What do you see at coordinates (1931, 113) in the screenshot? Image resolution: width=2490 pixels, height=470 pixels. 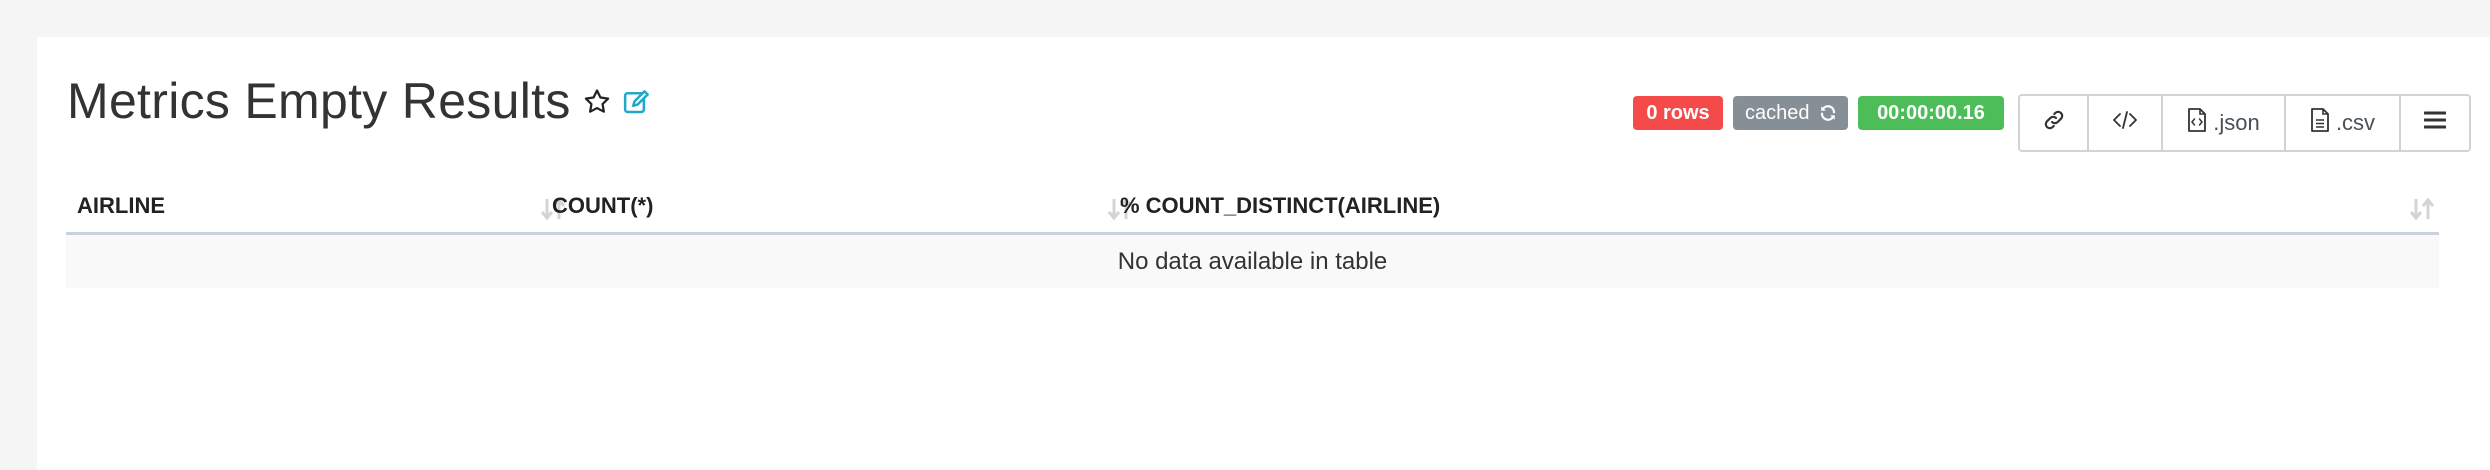 I see `query-duration-badge: 00:00:00.16` at bounding box center [1931, 113].